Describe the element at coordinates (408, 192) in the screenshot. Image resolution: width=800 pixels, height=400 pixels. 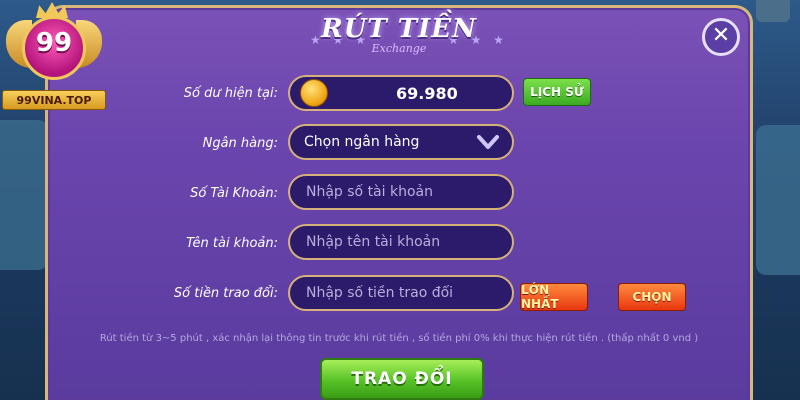
I see `account-number-input` at that location.